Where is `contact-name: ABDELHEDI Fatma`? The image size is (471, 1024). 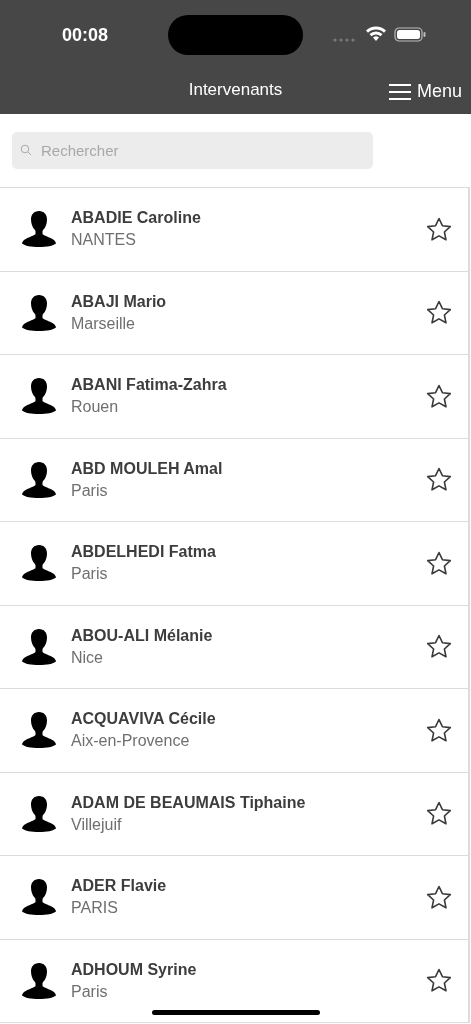
contact-name: ABDELHEDI Fatma is located at coordinates (144, 552).